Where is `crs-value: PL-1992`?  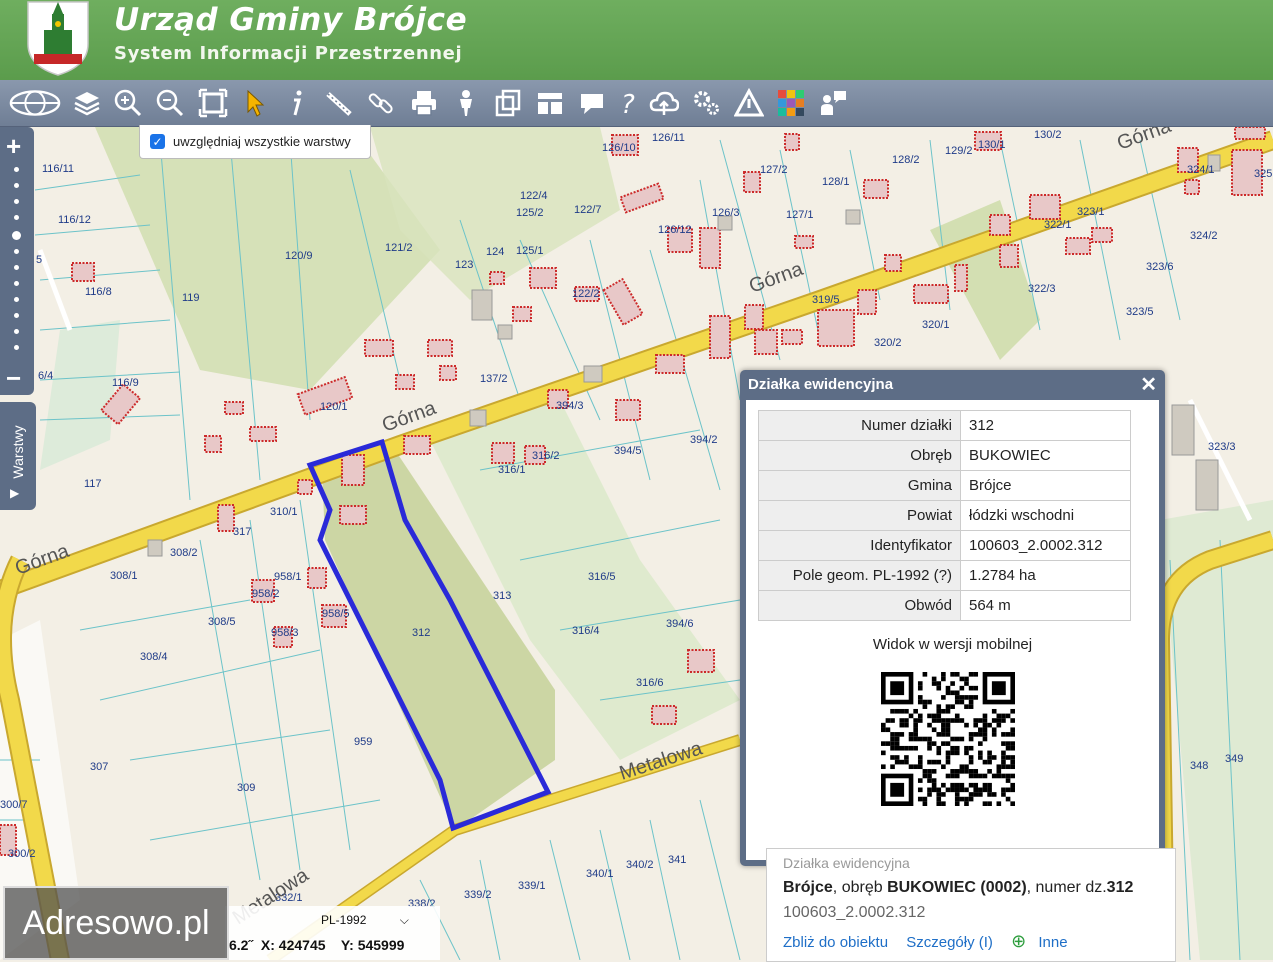 crs-value: PL-1992 is located at coordinates (344, 920).